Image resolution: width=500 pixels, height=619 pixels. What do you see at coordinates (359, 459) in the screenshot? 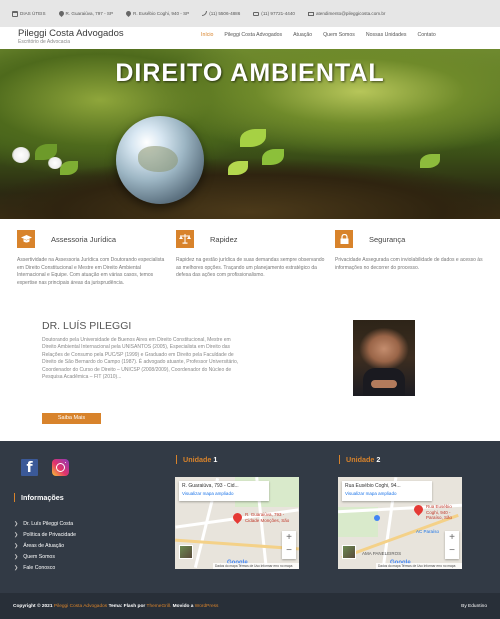
I see `unit2-heading: Unidade 2` at bounding box center [359, 459].